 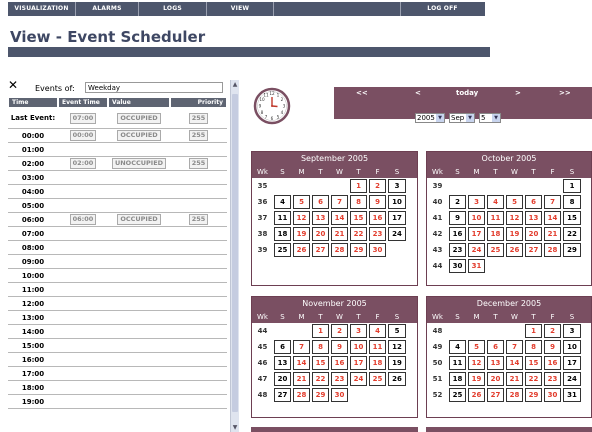 I want to click on calendar-day: 4, so click(x=377, y=331).